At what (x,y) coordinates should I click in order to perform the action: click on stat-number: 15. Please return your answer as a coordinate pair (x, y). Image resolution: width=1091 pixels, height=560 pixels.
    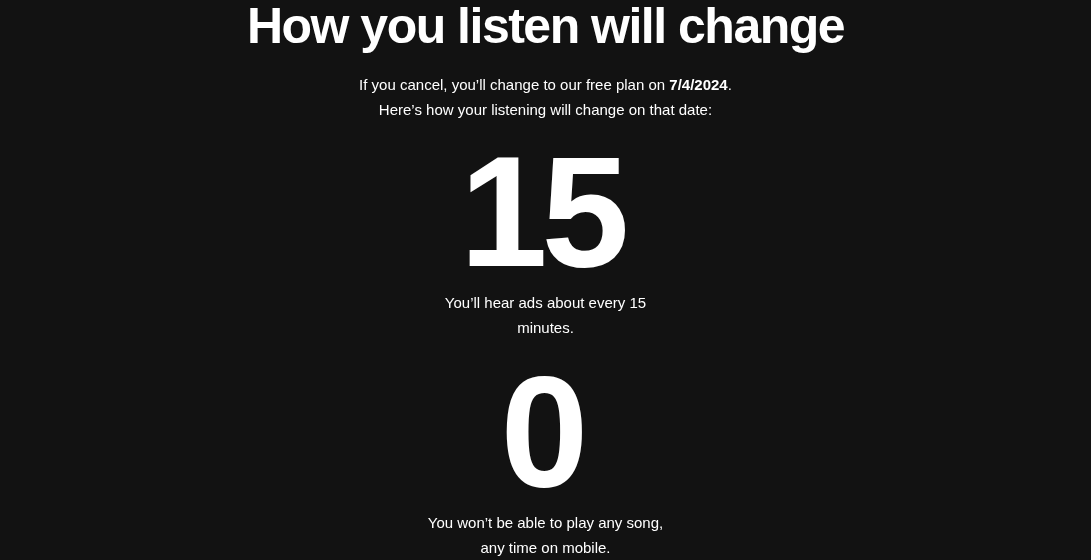
    Looking at the image, I should click on (542, 211).